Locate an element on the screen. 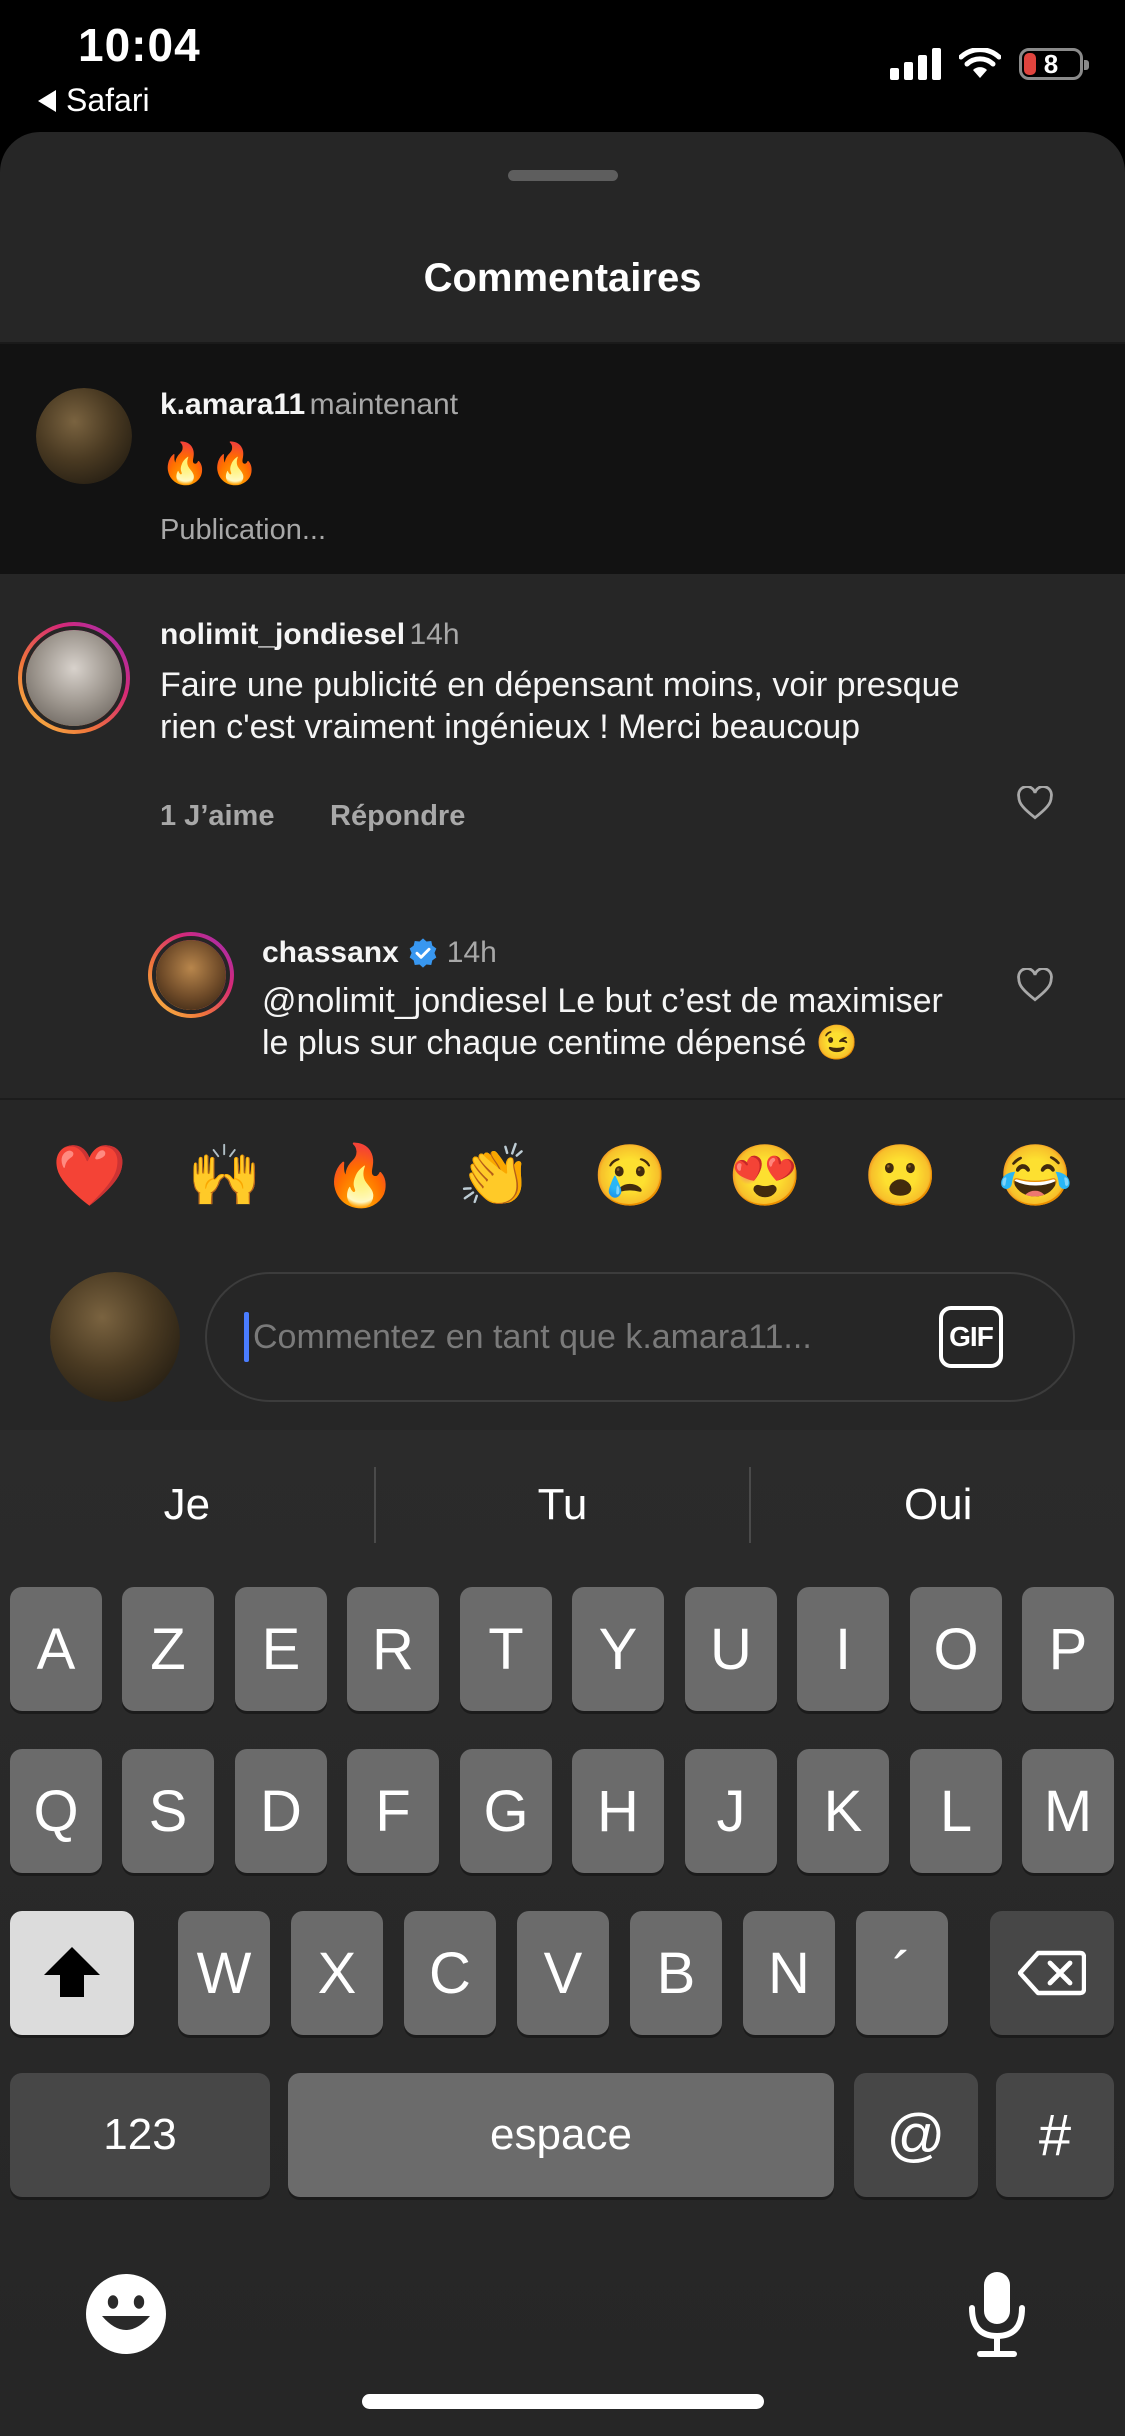  backspace-icon is located at coordinates (1052, 1973).